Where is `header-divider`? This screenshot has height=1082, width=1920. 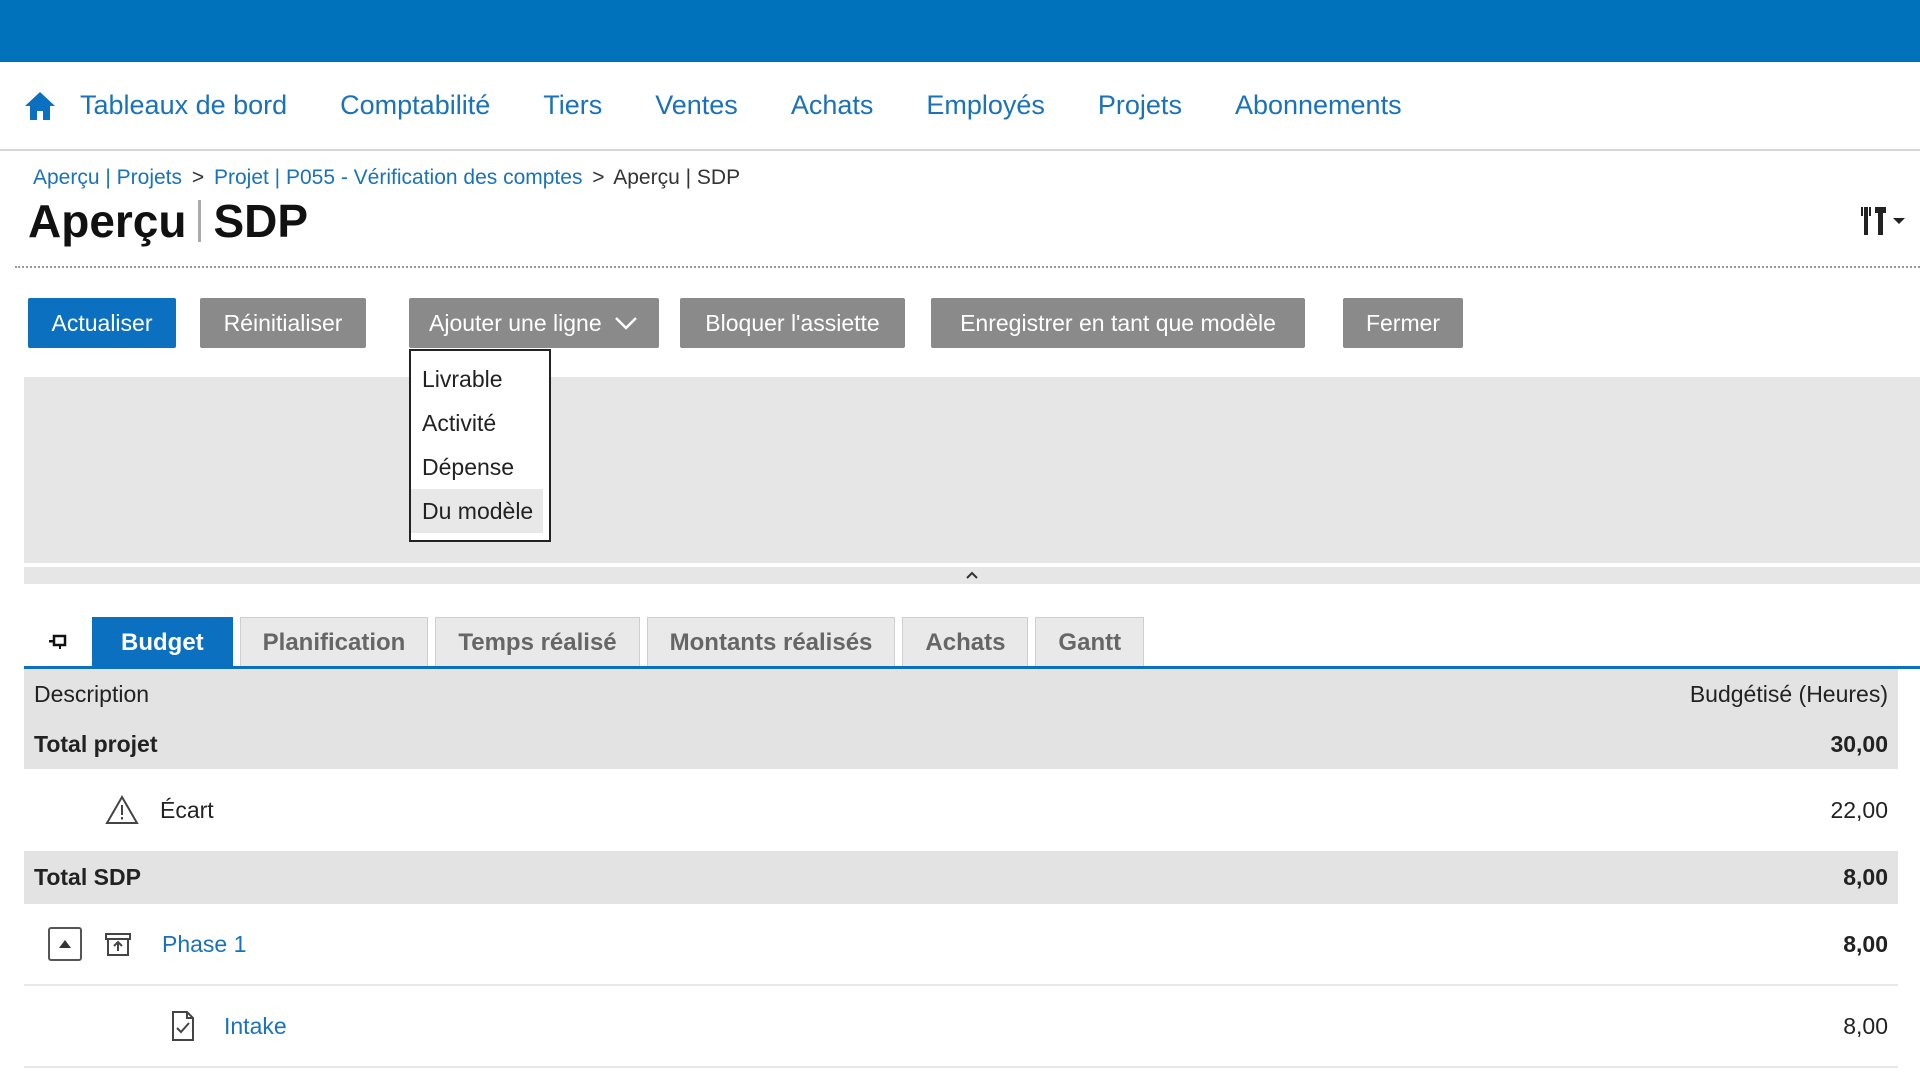
header-divider is located at coordinates (967, 267).